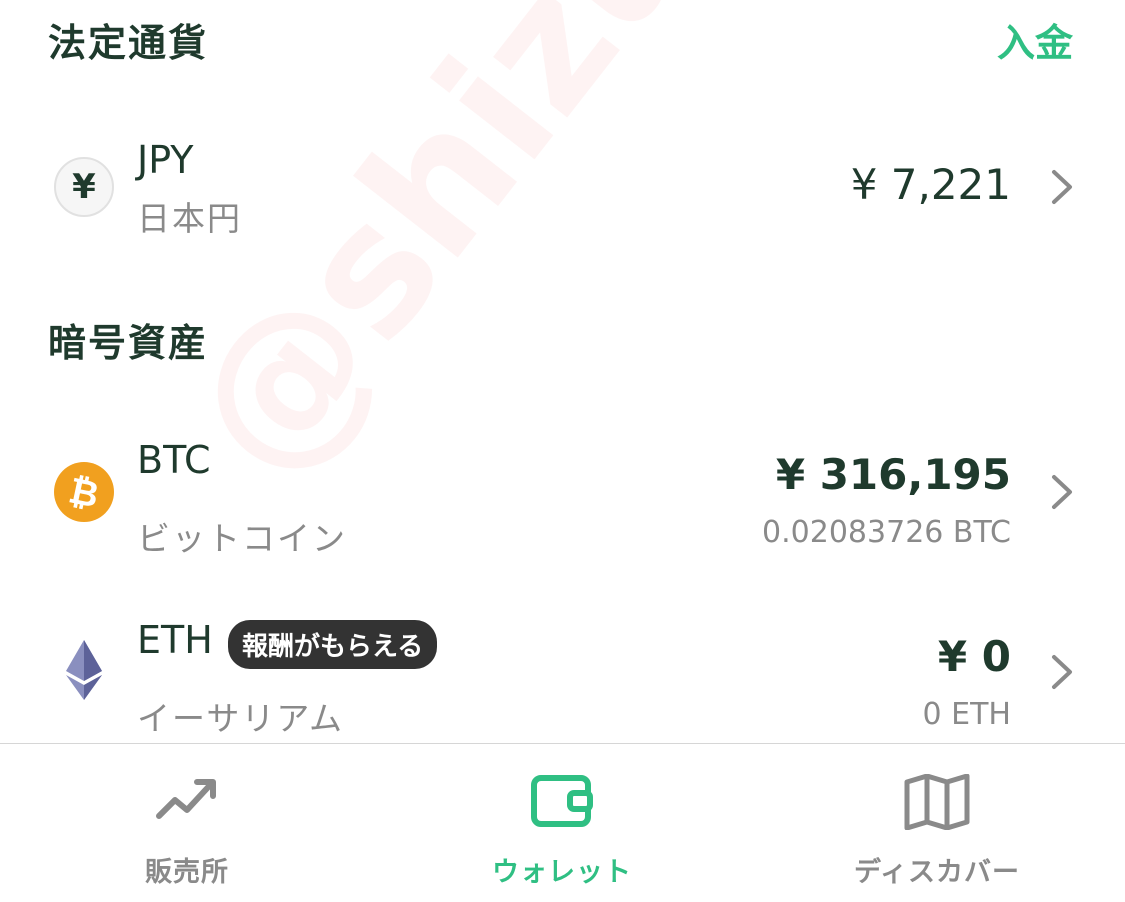 This screenshot has width=1125, height=902. Describe the element at coordinates (333, 644) in the screenshot. I see `reward-badge: 報酬がもらえる` at that location.